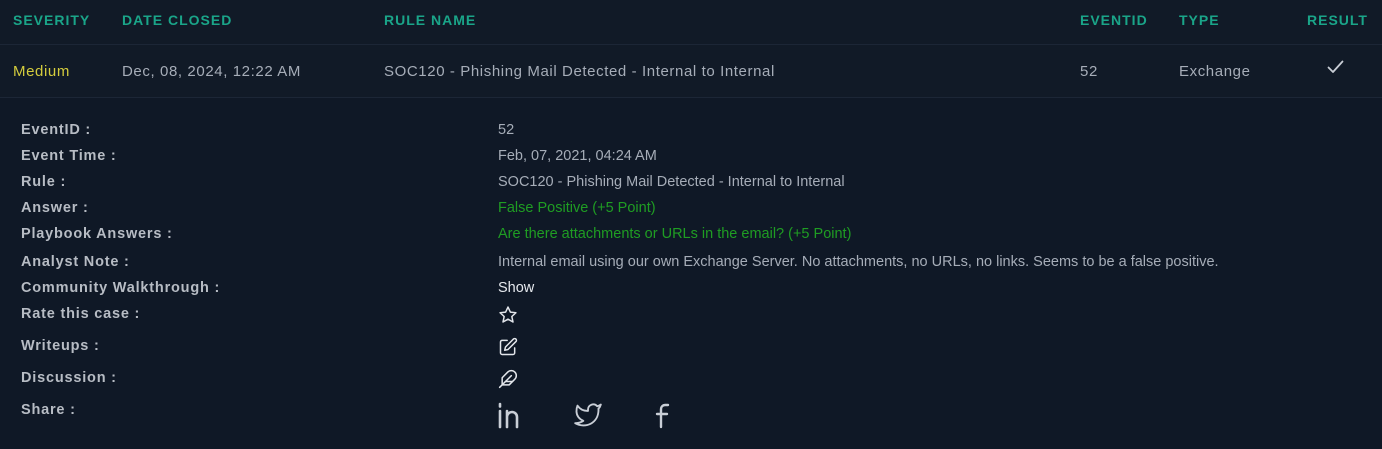 This screenshot has width=1382, height=449. What do you see at coordinates (1335, 69) in the screenshot?
I see `check-icon` at bounding box center [1335, 69].